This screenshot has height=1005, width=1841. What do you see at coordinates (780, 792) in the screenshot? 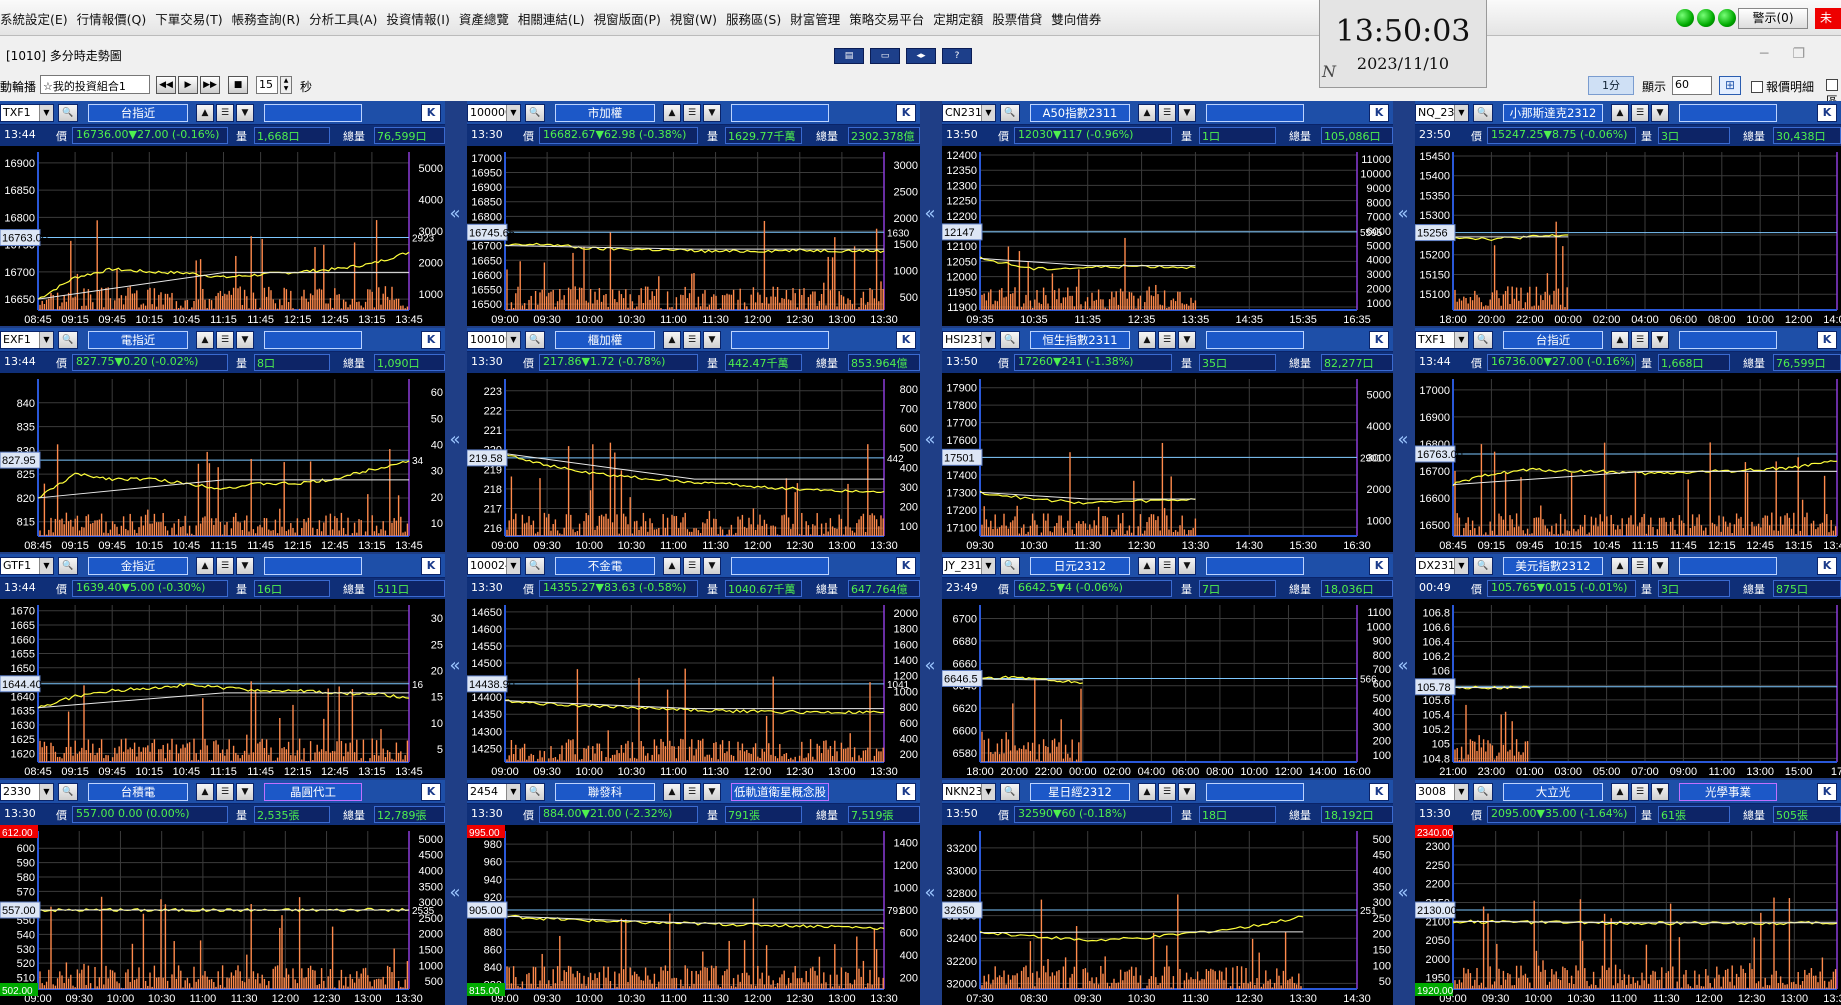
I see `sector-tag: 低軌道衛星概念股` at bounding box center [780, 792].